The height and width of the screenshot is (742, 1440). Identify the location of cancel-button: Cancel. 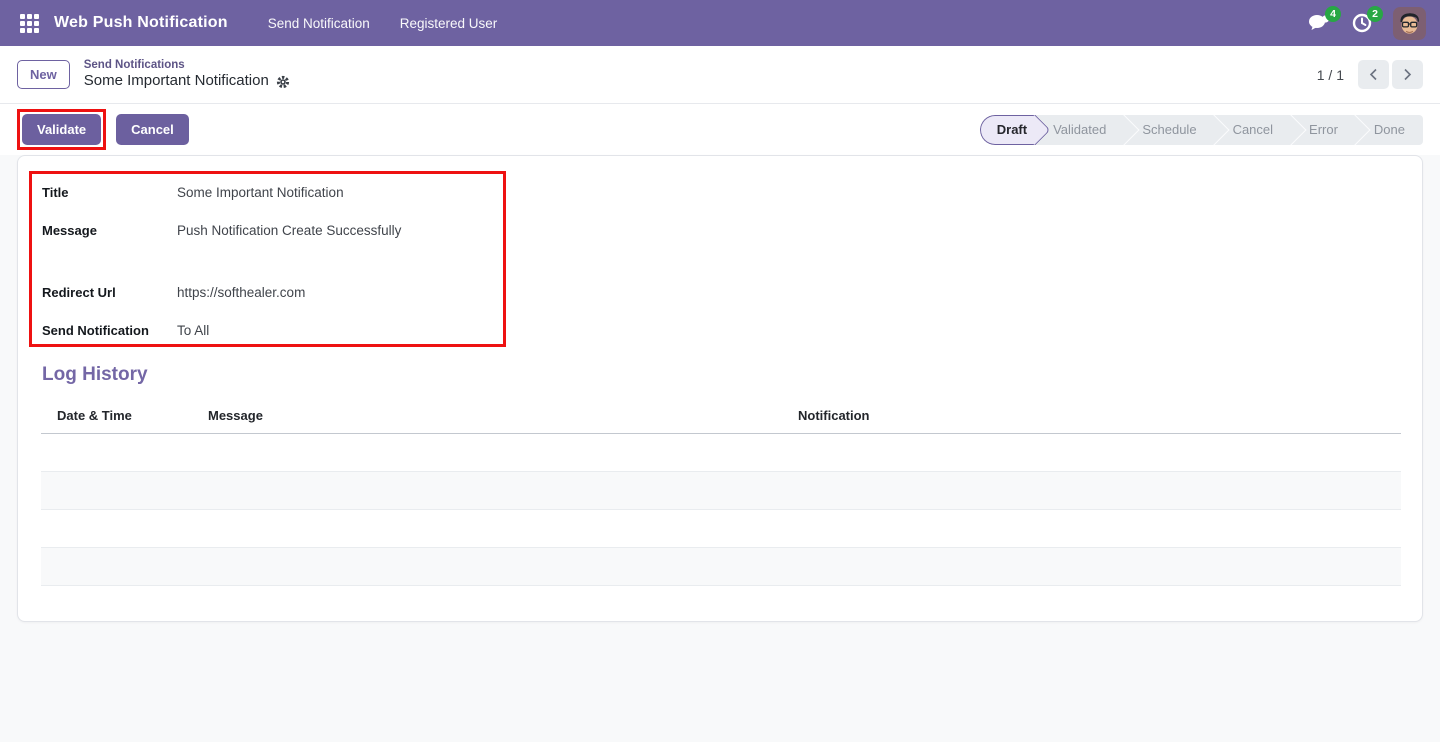
(152, 129).